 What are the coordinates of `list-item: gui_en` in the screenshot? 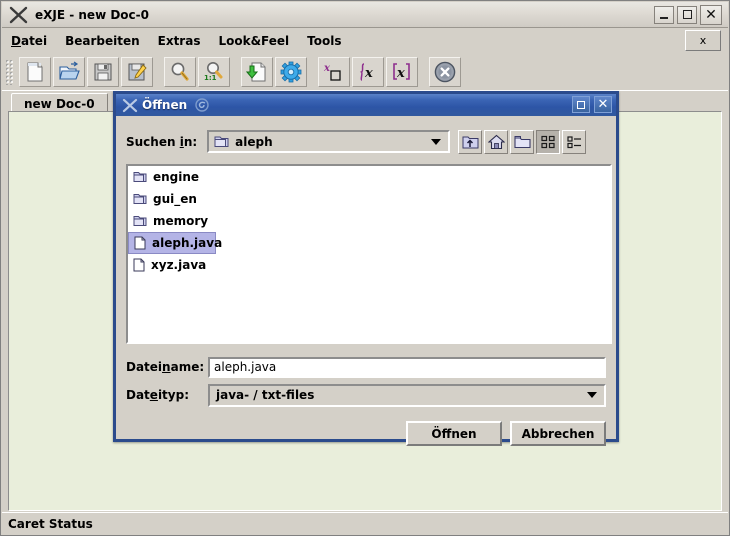 It's located at (178, 199).